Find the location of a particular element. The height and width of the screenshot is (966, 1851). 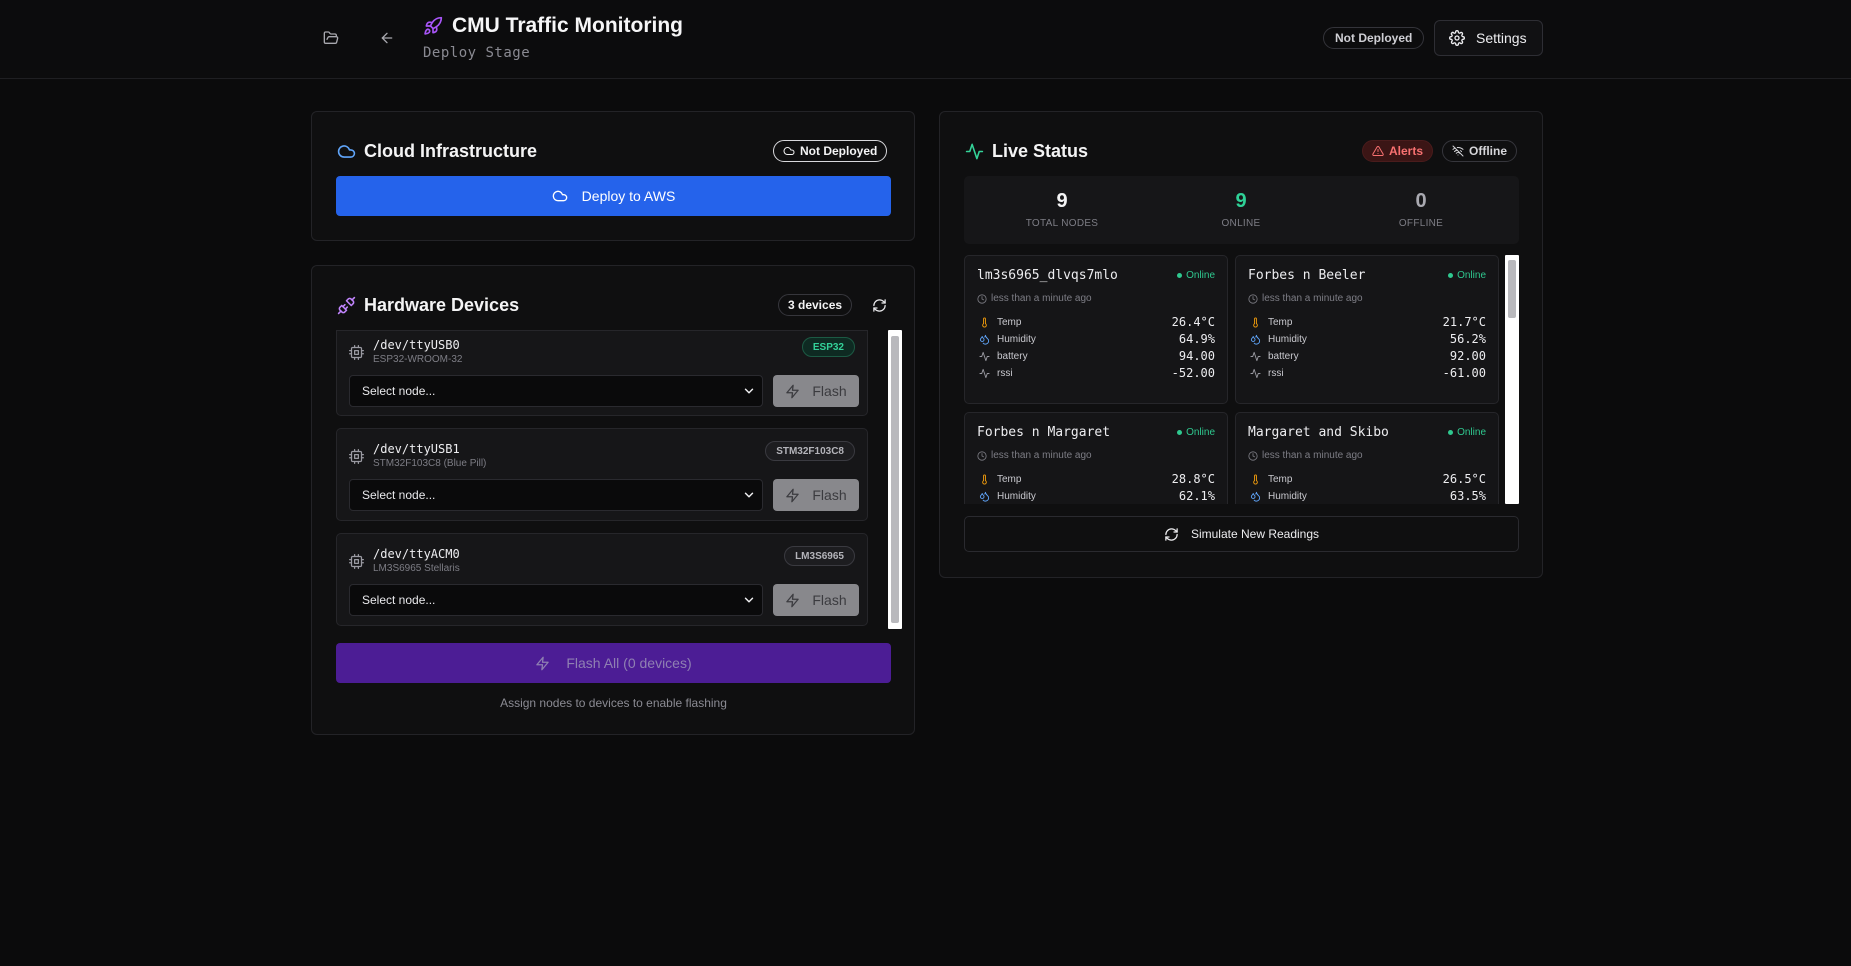

hardware-panel-heading: Hardware Devices is located at coordinates (428, 305).